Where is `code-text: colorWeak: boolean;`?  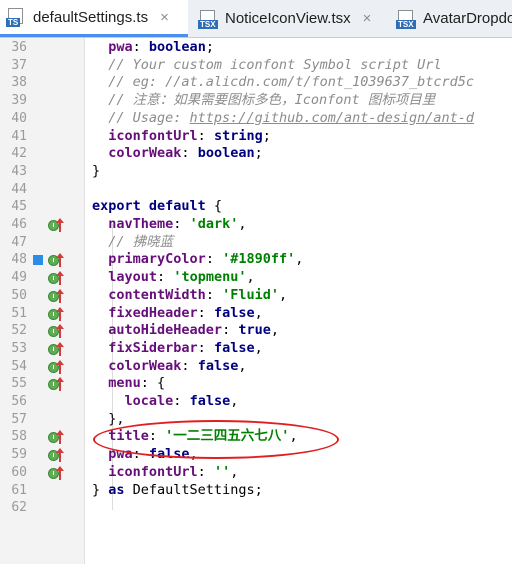
code-text: colorWeak: boolean; is located at coordinates (177, 154).